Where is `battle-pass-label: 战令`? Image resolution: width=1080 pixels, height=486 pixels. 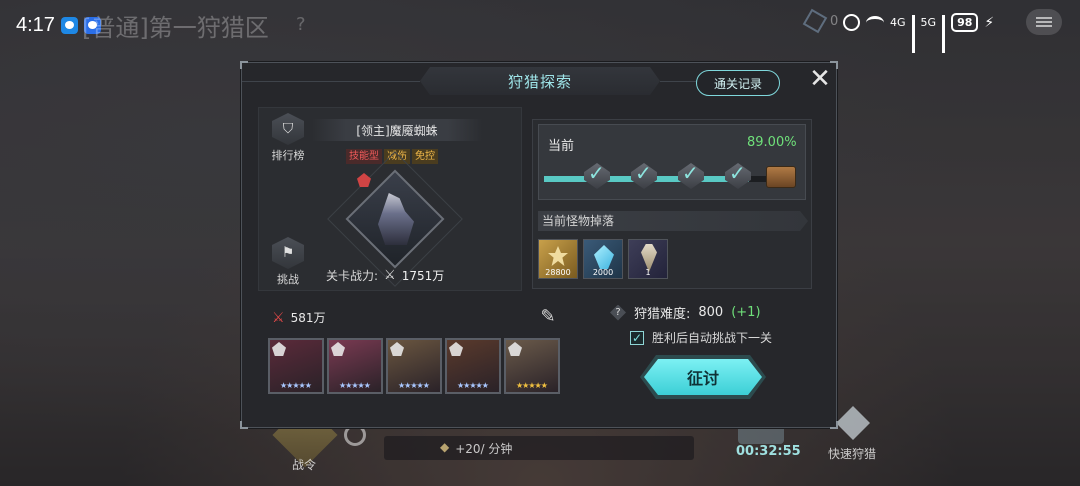 battle-pass-label: 战令 is located at coordinates (304, 465).